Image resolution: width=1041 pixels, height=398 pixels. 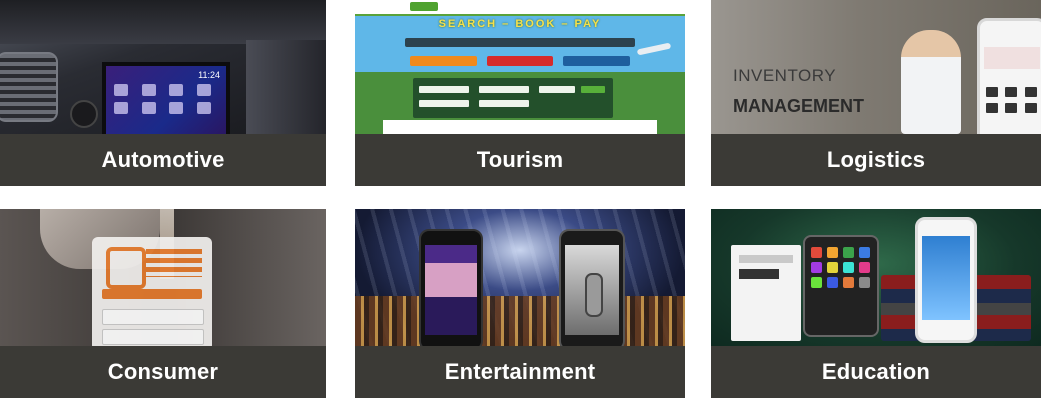 I want to click on automotive-image: 11:24, so click(x=163, y=67).